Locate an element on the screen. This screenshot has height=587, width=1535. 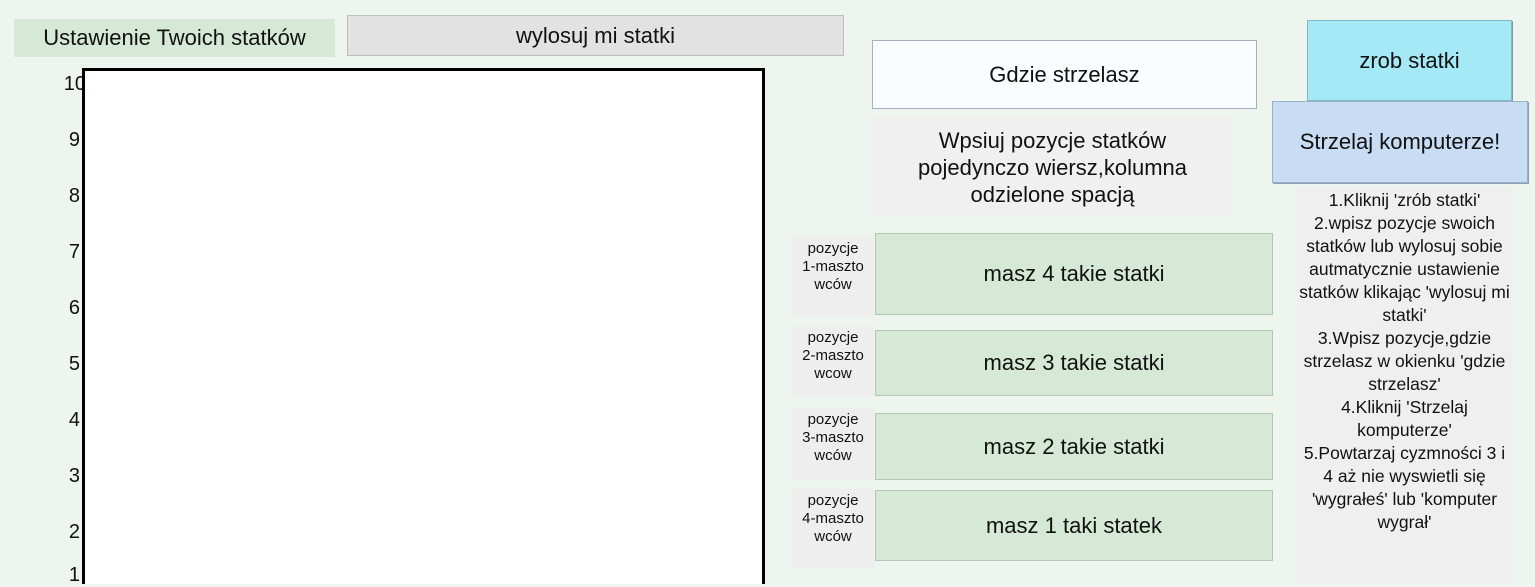
random-ships-button: wylosuj mi statki is located at coordinates (595, 35).